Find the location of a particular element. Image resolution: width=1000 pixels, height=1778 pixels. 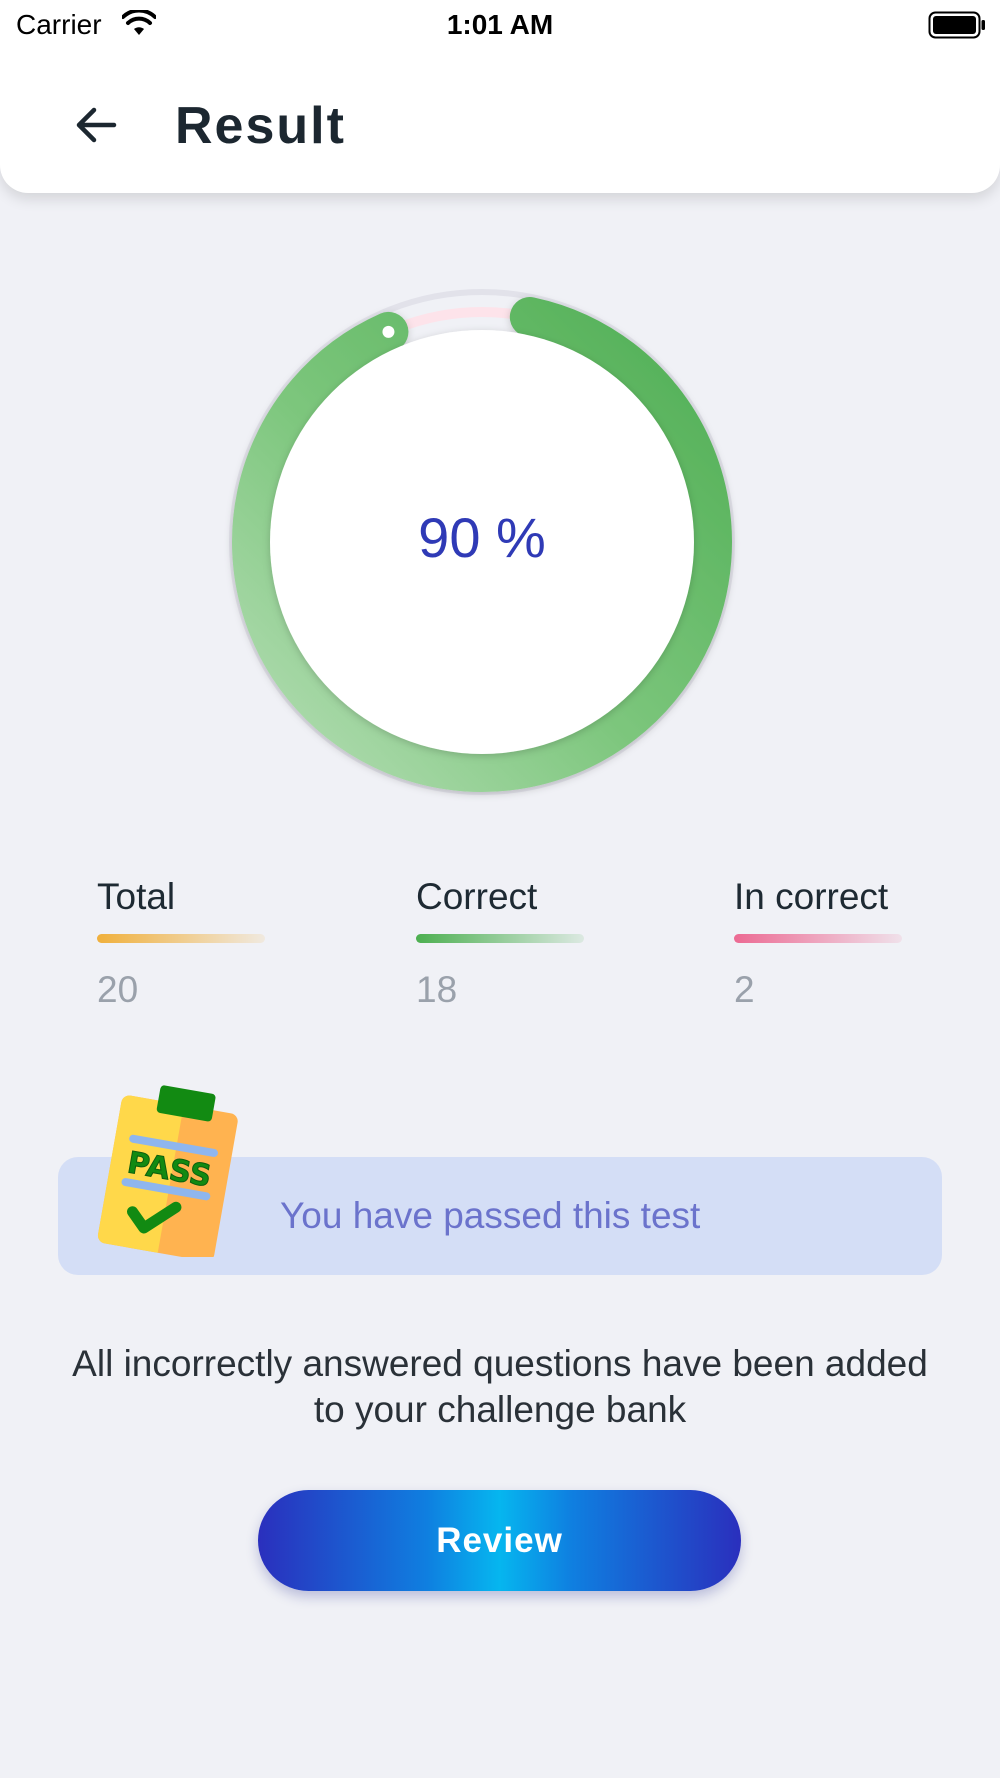

stat-correct: Correct 18 is located at coordinates (516, 943).